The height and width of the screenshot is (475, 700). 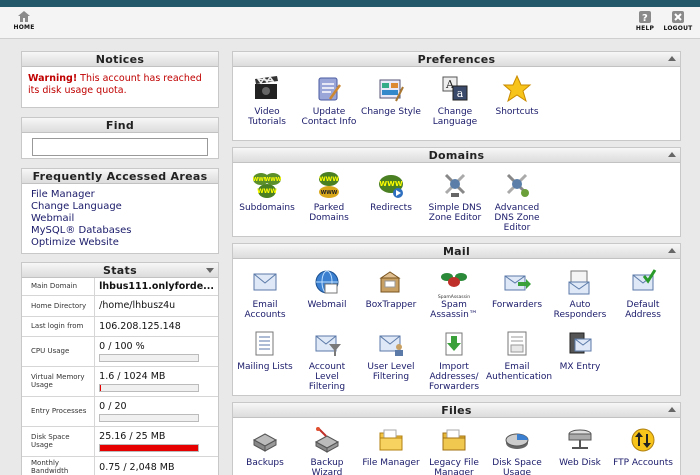 What do you see at coordinates (517, 202) in the screenshot?
I see `advanced-dns-zone-editor-link: Advanced DNS Zone Editor` at bounding box center [517, 202].